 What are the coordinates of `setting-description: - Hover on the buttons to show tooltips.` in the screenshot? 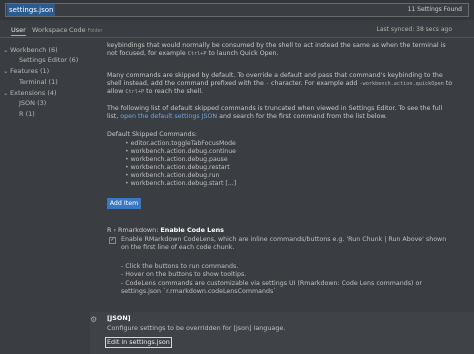 It's located at (184, 274).